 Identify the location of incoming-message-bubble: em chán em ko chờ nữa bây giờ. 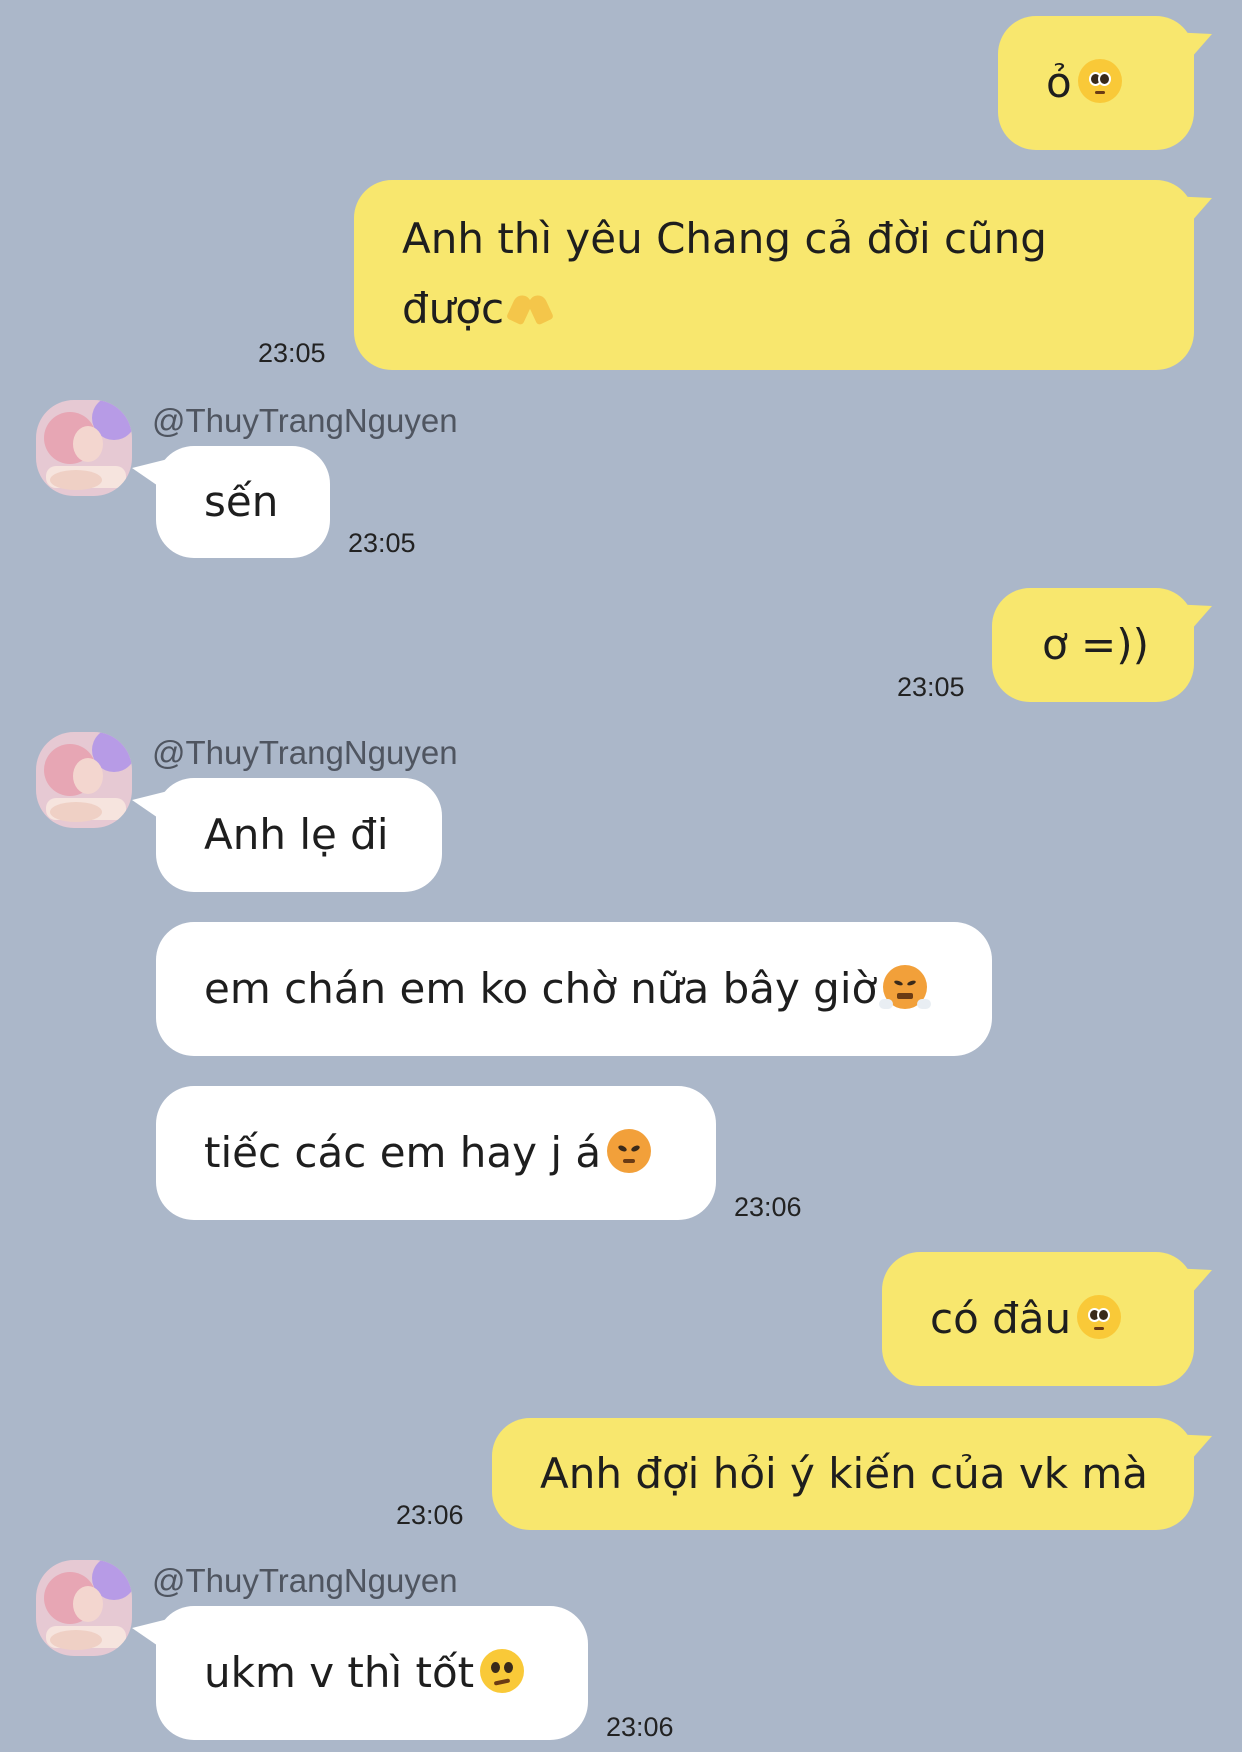
(574, 989).